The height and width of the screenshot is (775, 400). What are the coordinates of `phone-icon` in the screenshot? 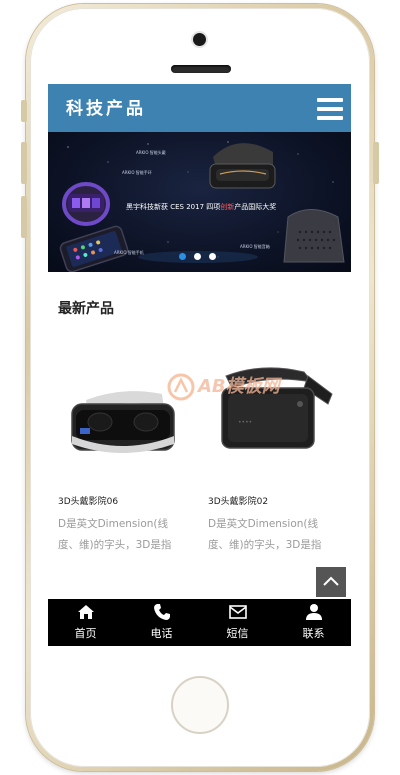 It's located at (162, 612).